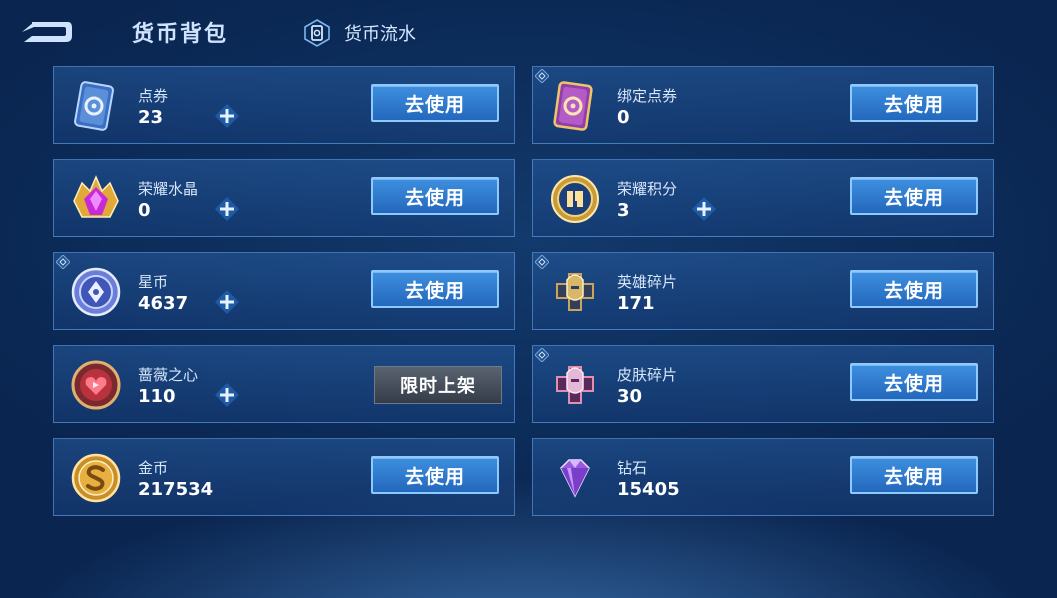 The height and width of the screenshot is (598, 1057). I want to click on currency-card-skin-fragment: 皮肤碎片 30 去使用, so click(763, 384).